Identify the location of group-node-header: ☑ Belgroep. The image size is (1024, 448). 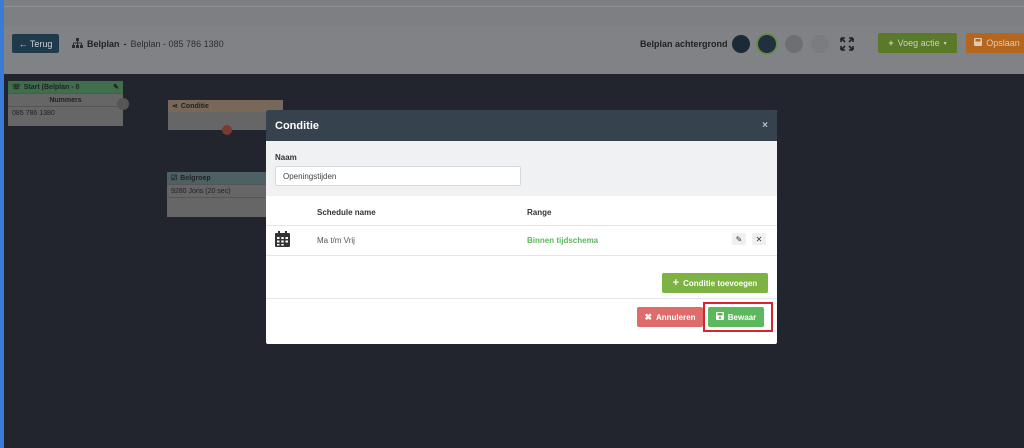
(224, 178).